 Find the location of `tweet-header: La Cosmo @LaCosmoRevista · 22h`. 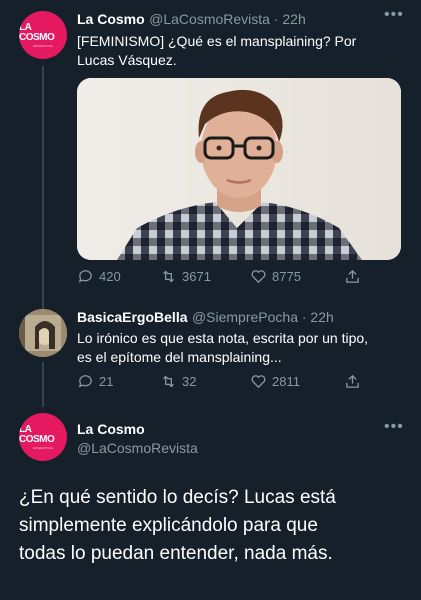

tweet-header: La Cosmo @LaCosmoRevista · 22h is located at coordinates (191, 20).